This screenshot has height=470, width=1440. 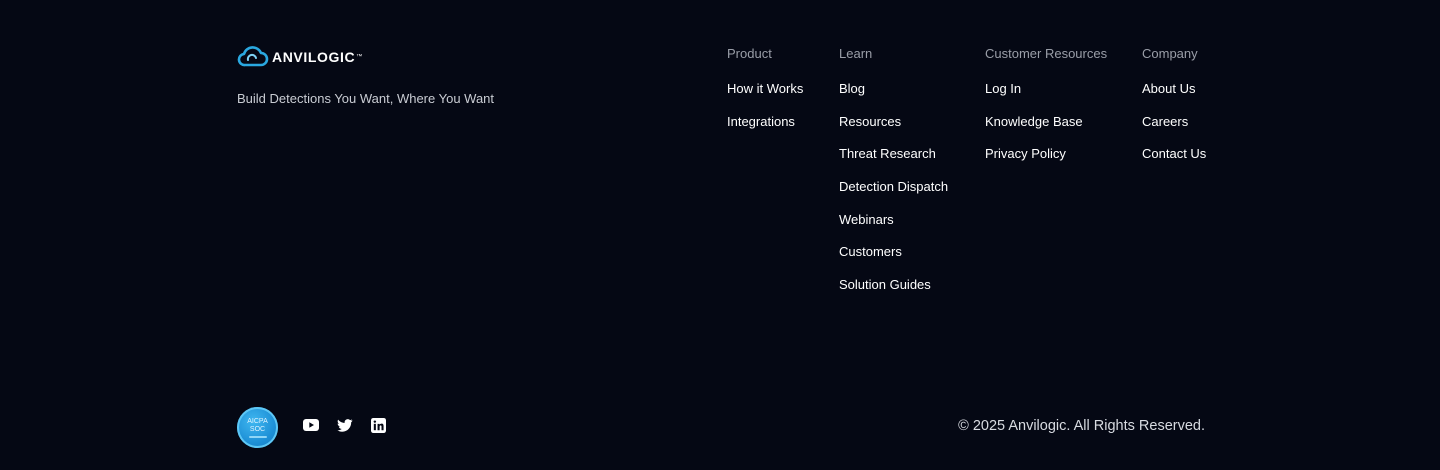 I want to click on footer-link-log-in: Log In, so click(x=1046, y=89).